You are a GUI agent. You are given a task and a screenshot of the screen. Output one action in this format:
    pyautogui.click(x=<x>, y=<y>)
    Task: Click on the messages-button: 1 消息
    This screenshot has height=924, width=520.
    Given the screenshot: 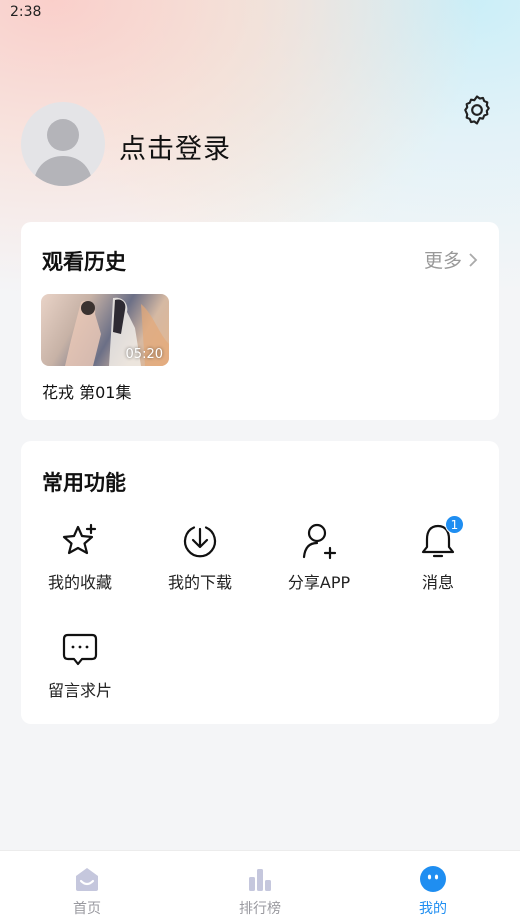 What is the action you would take?
    pyautogui.click(x=438, y=554)
    